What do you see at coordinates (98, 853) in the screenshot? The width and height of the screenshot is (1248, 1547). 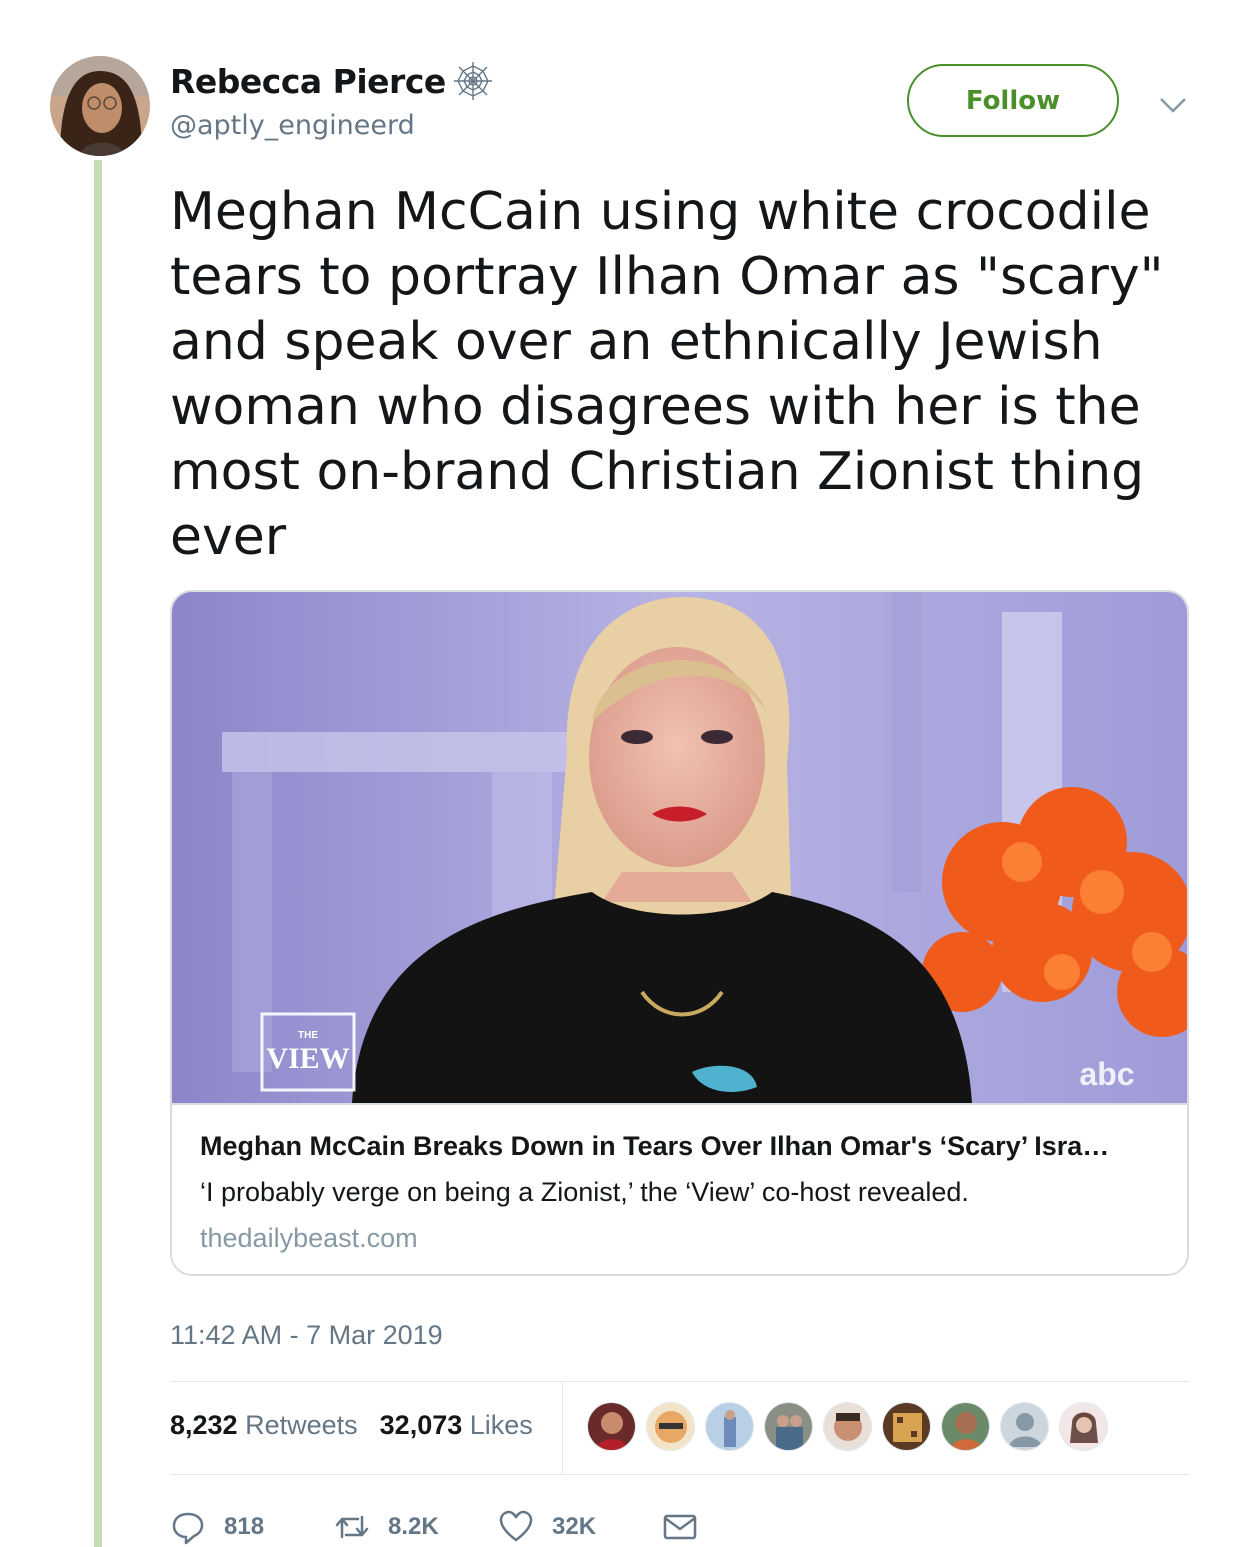 I see `thread-line` at bounding box center [98, 853].